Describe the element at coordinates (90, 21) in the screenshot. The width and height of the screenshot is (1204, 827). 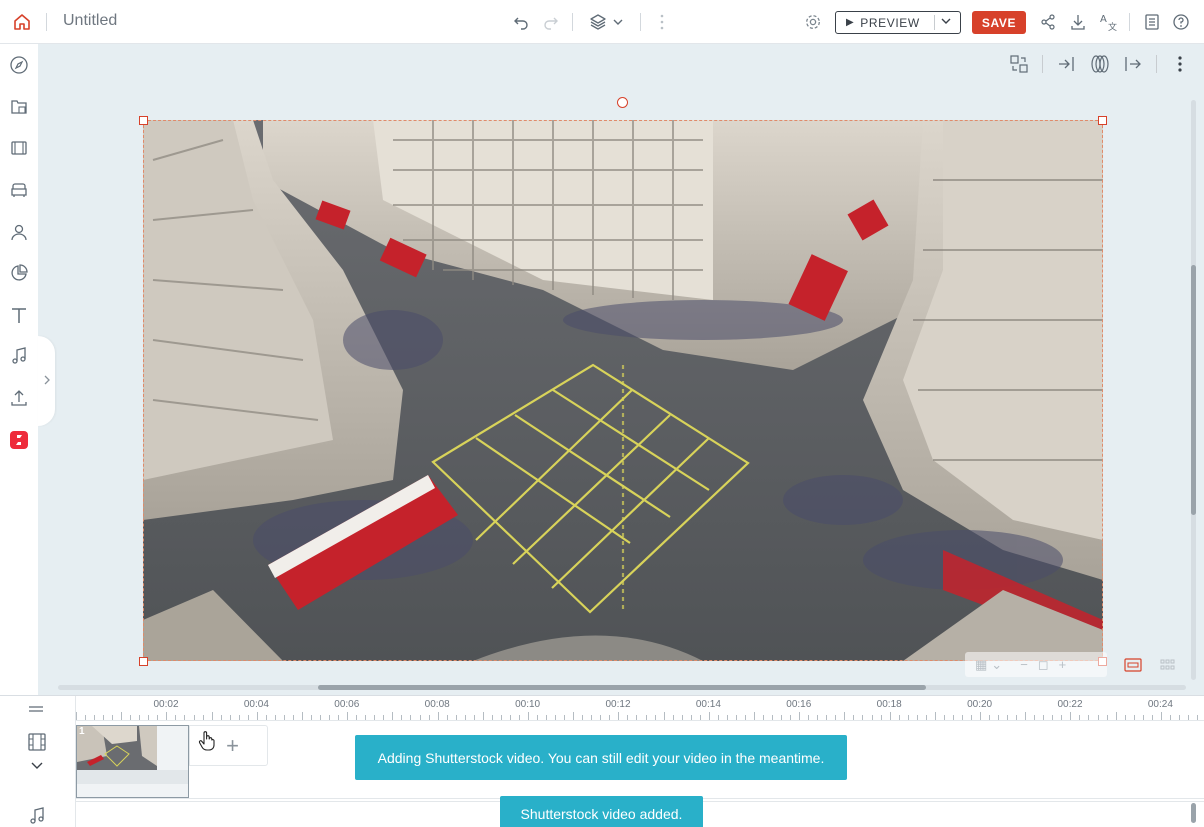
I see `project-title: Untitled` at that location.